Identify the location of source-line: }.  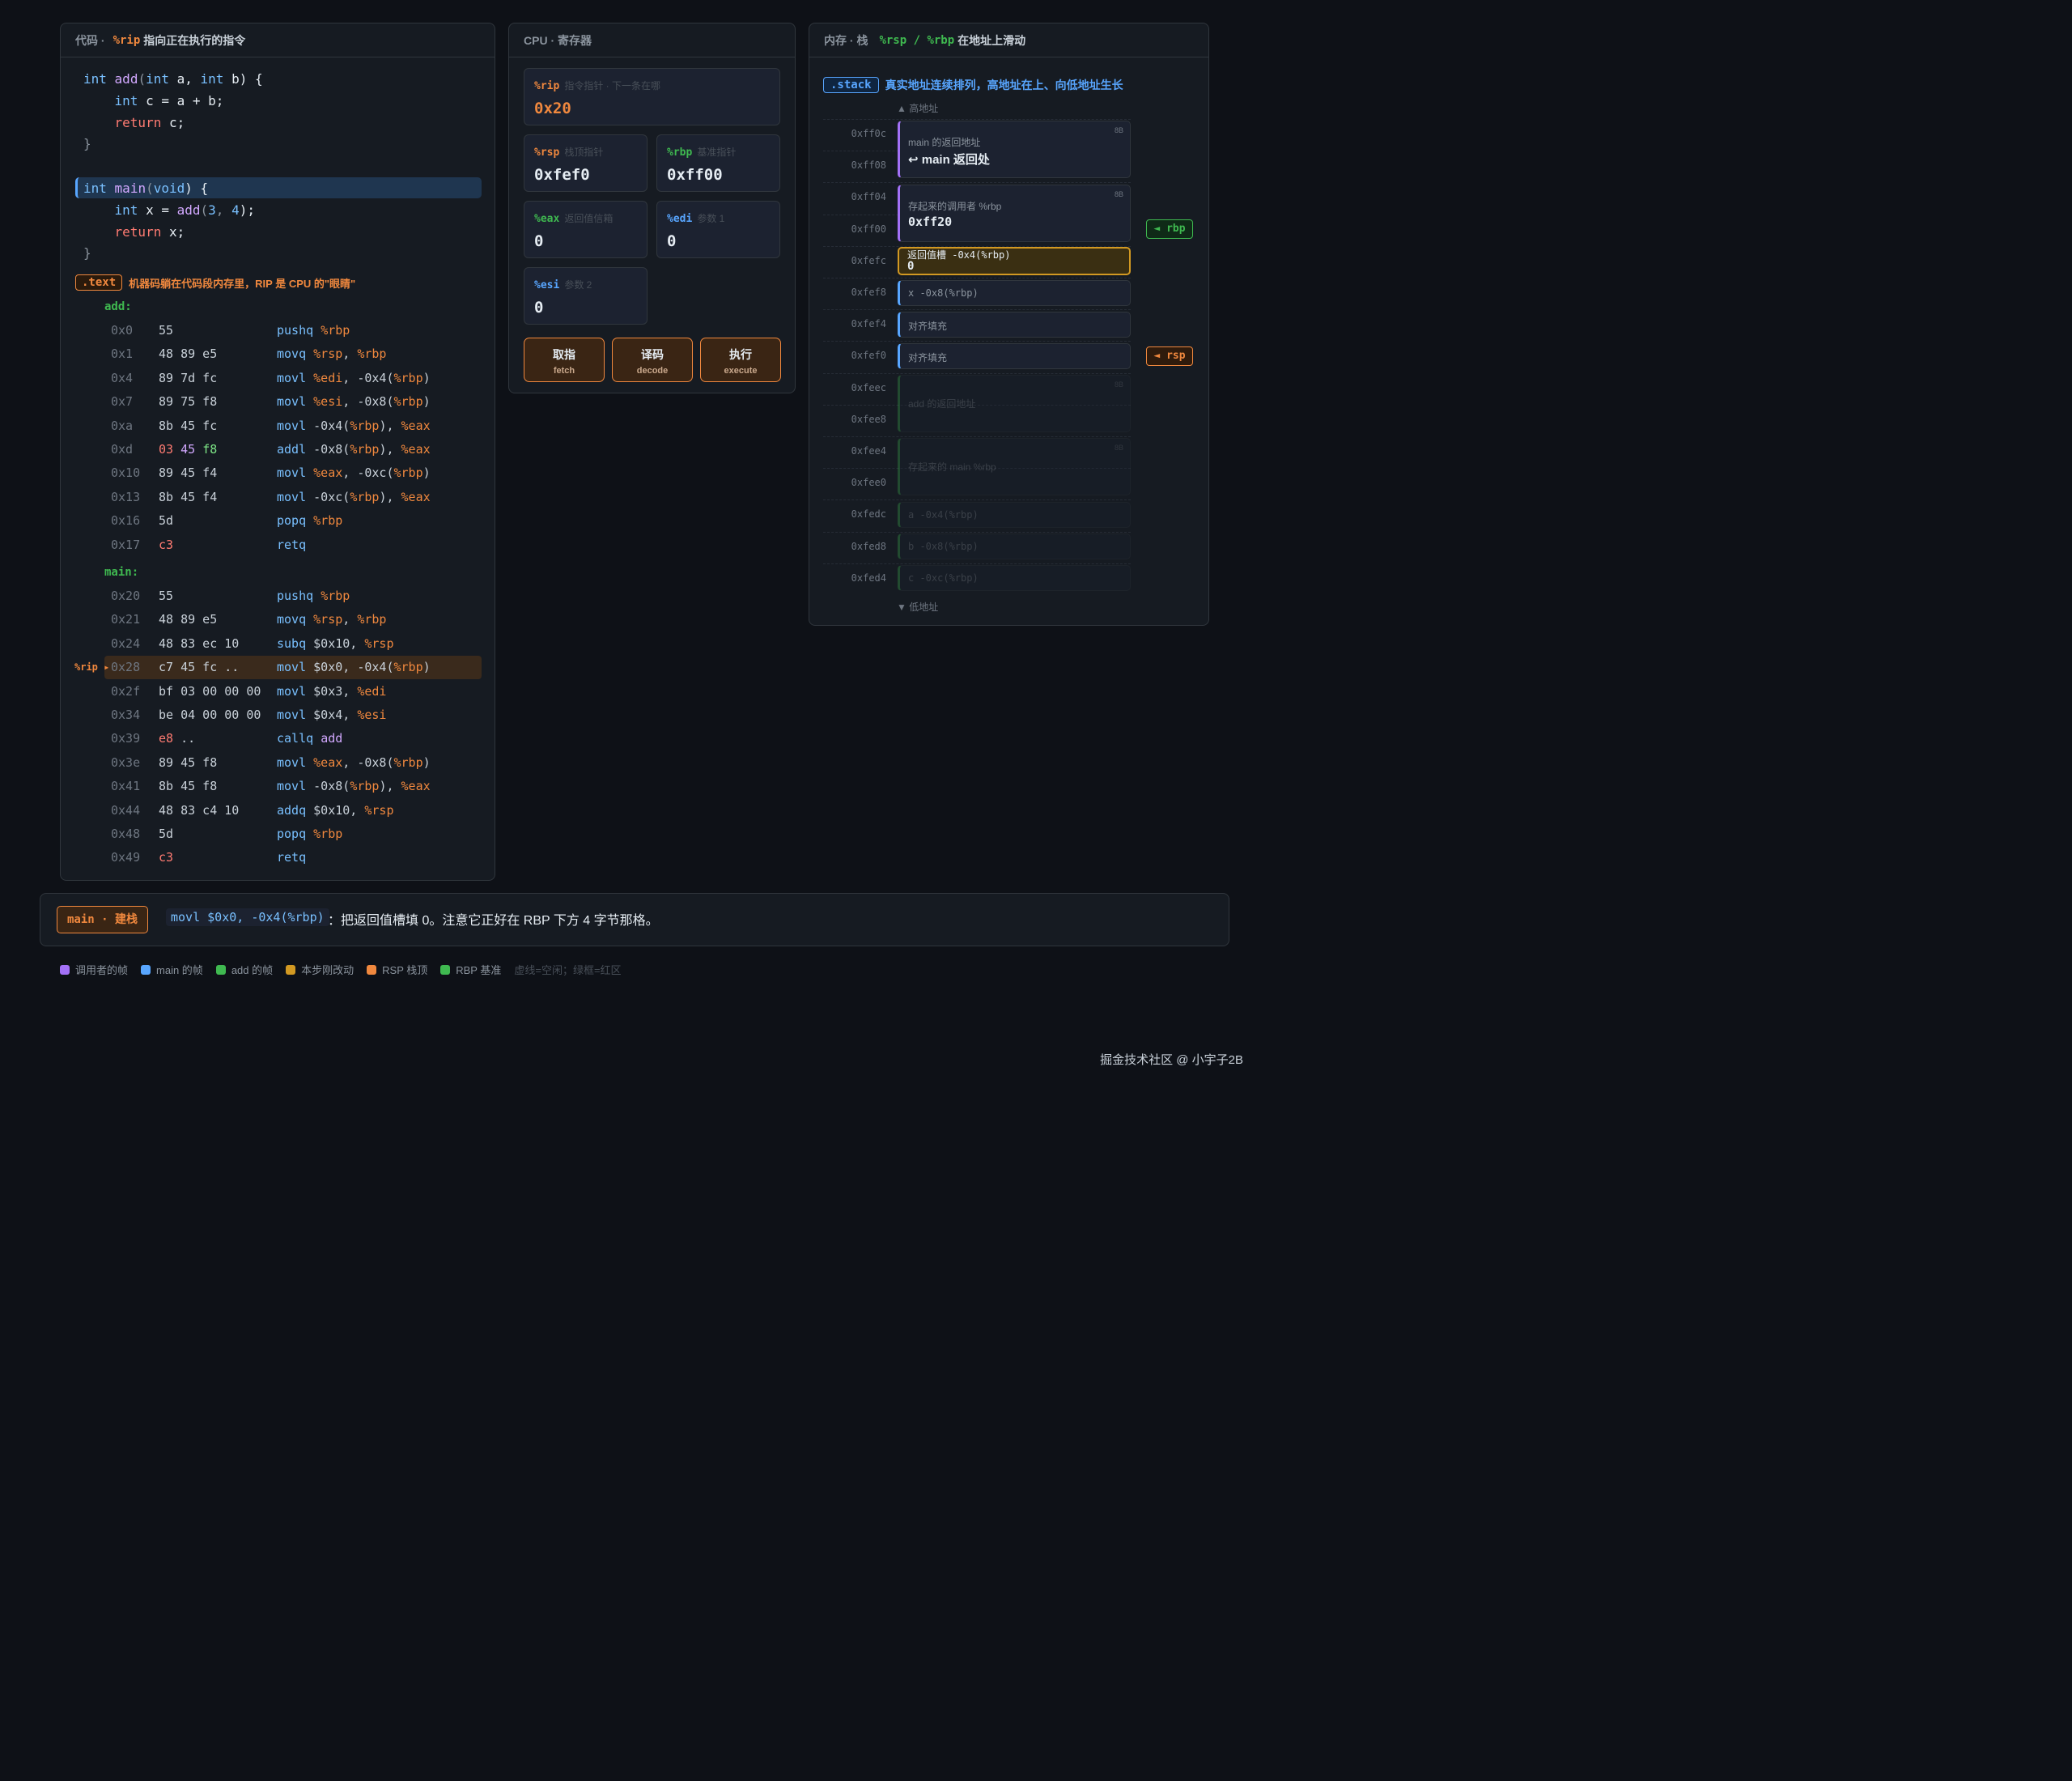
(278, 253).